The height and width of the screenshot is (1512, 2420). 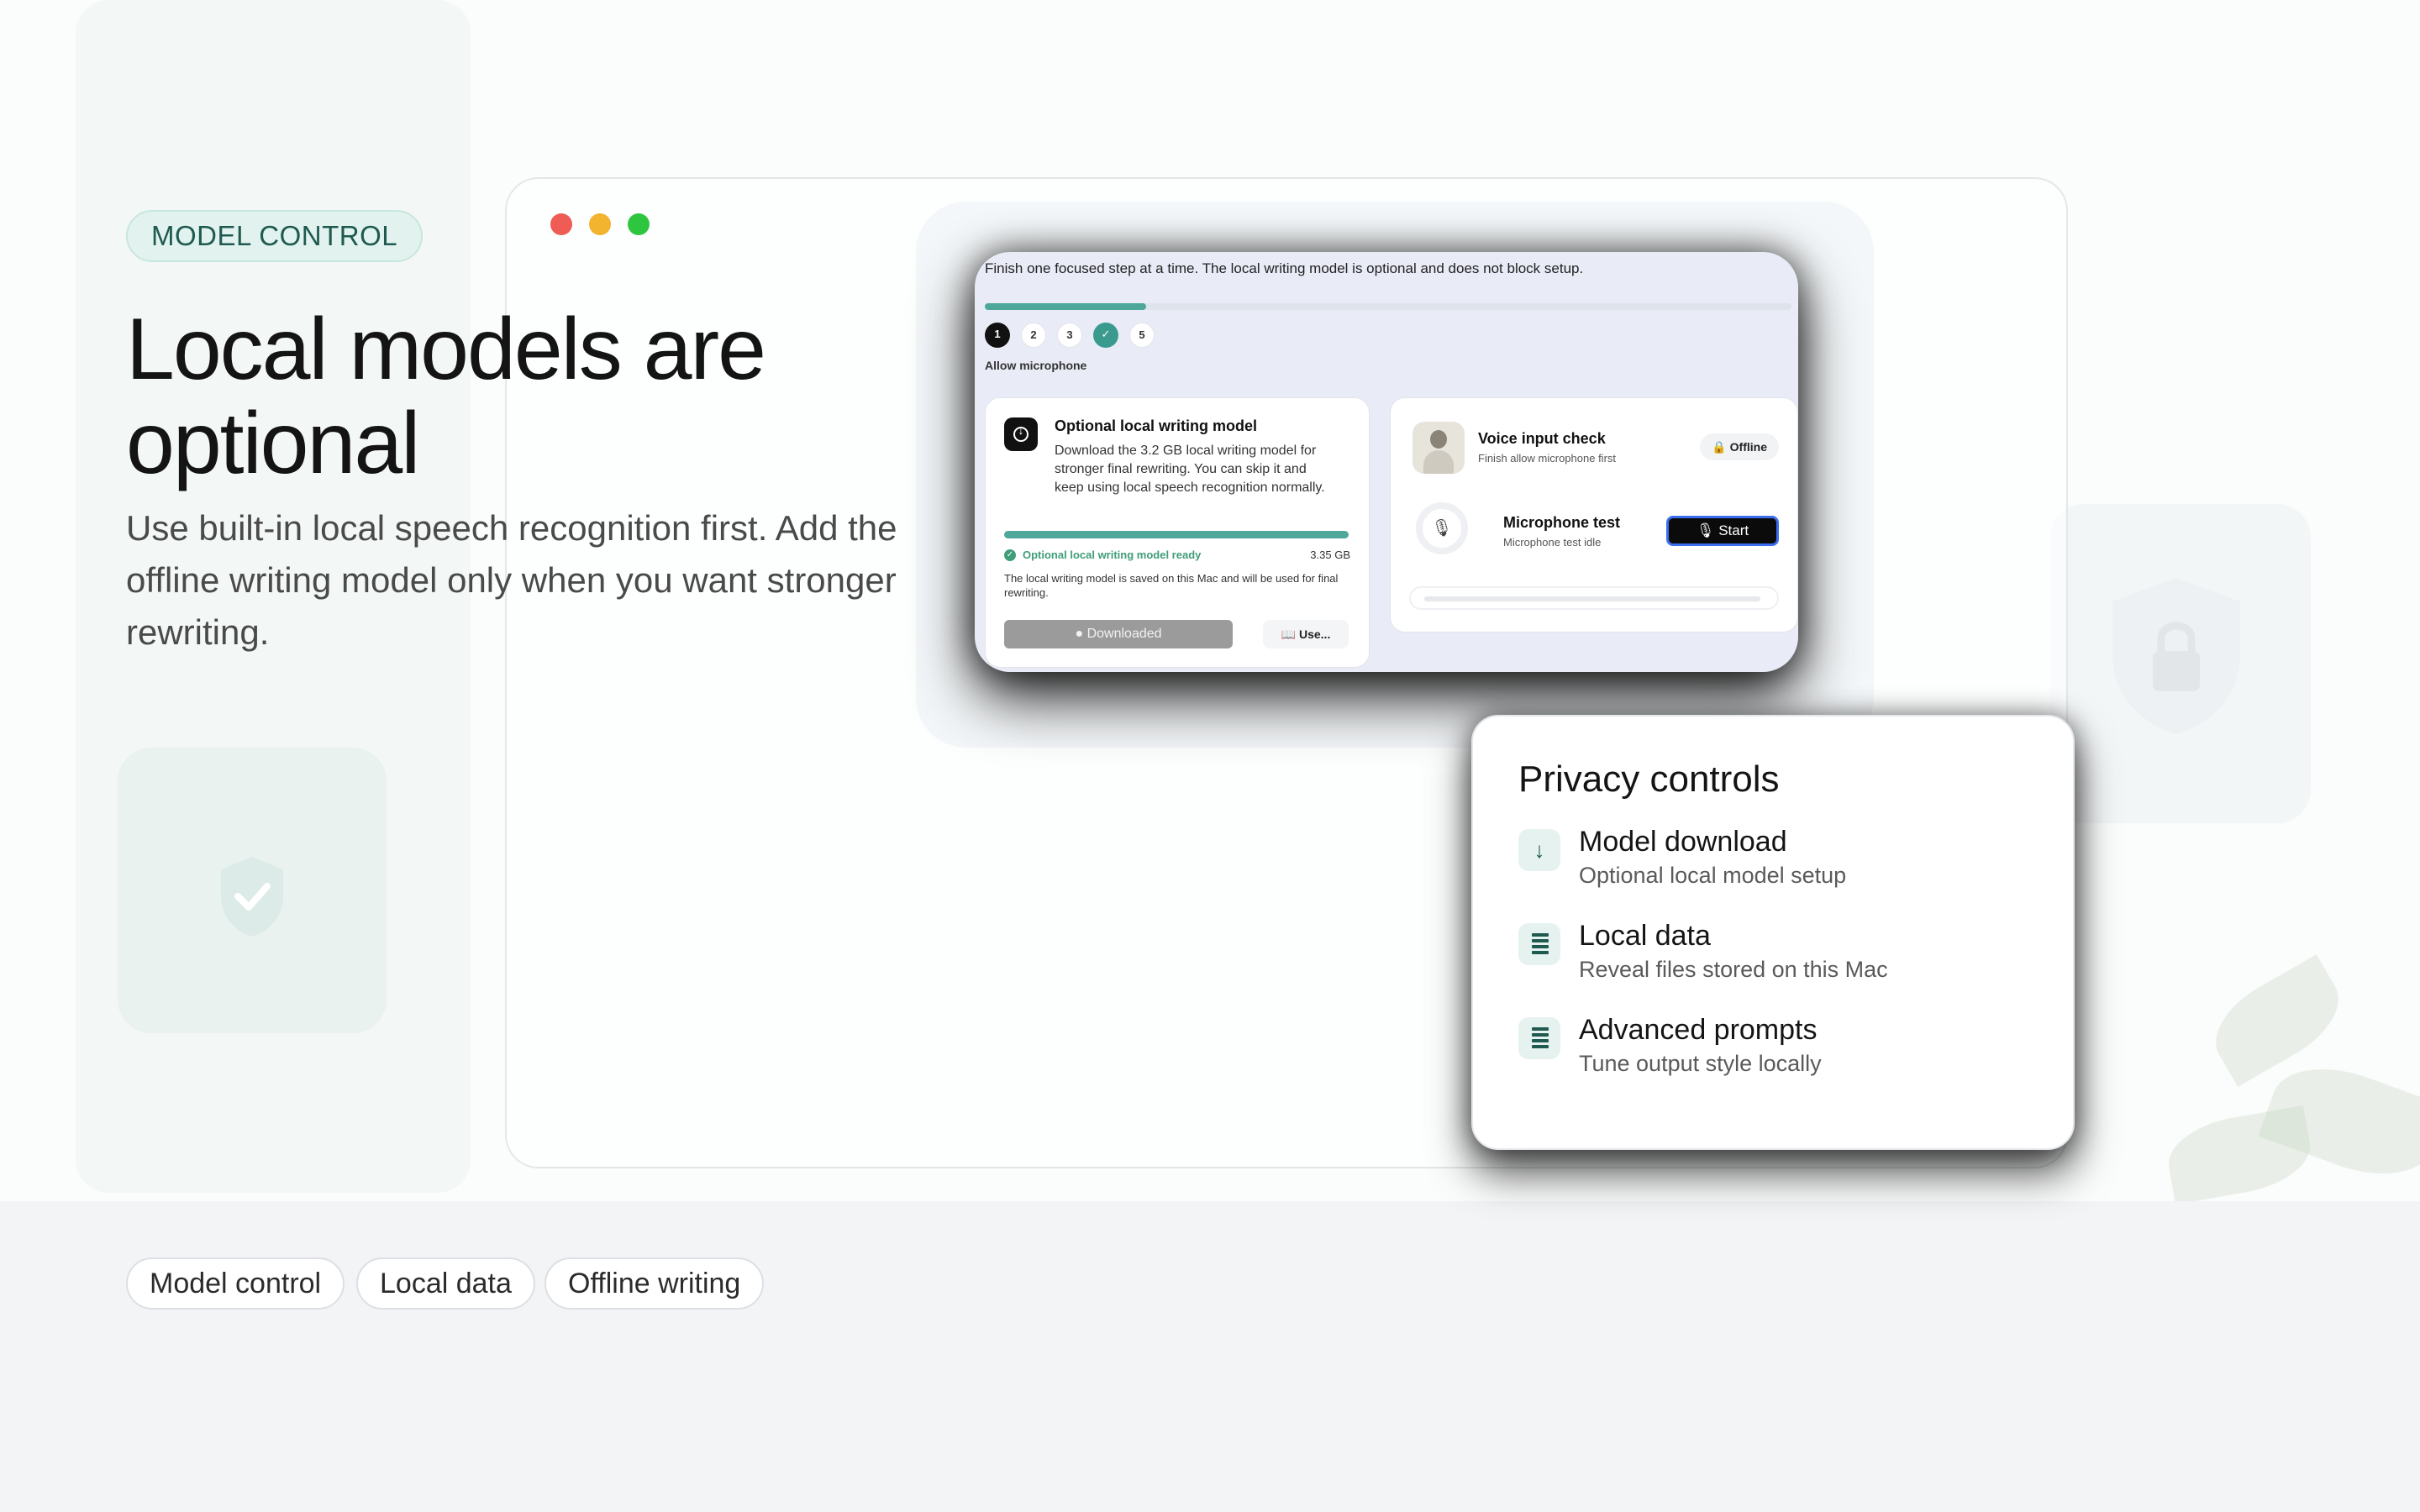 I want to click on step-5: 5, so click(x=1142, y=335).